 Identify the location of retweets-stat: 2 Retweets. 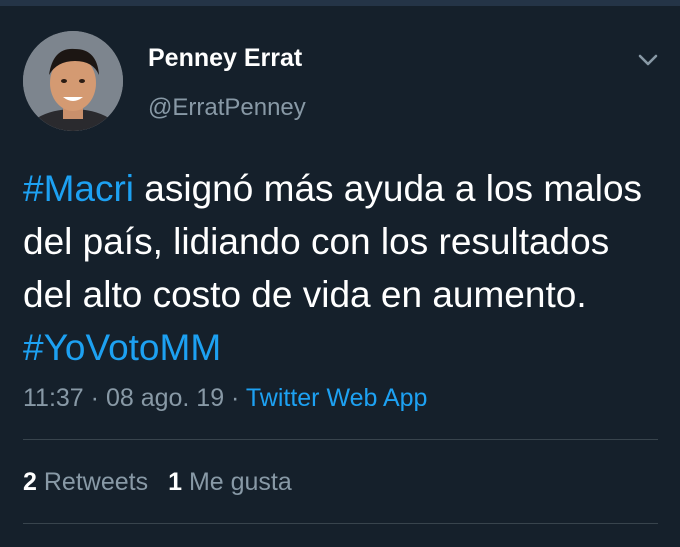
(85, 482).